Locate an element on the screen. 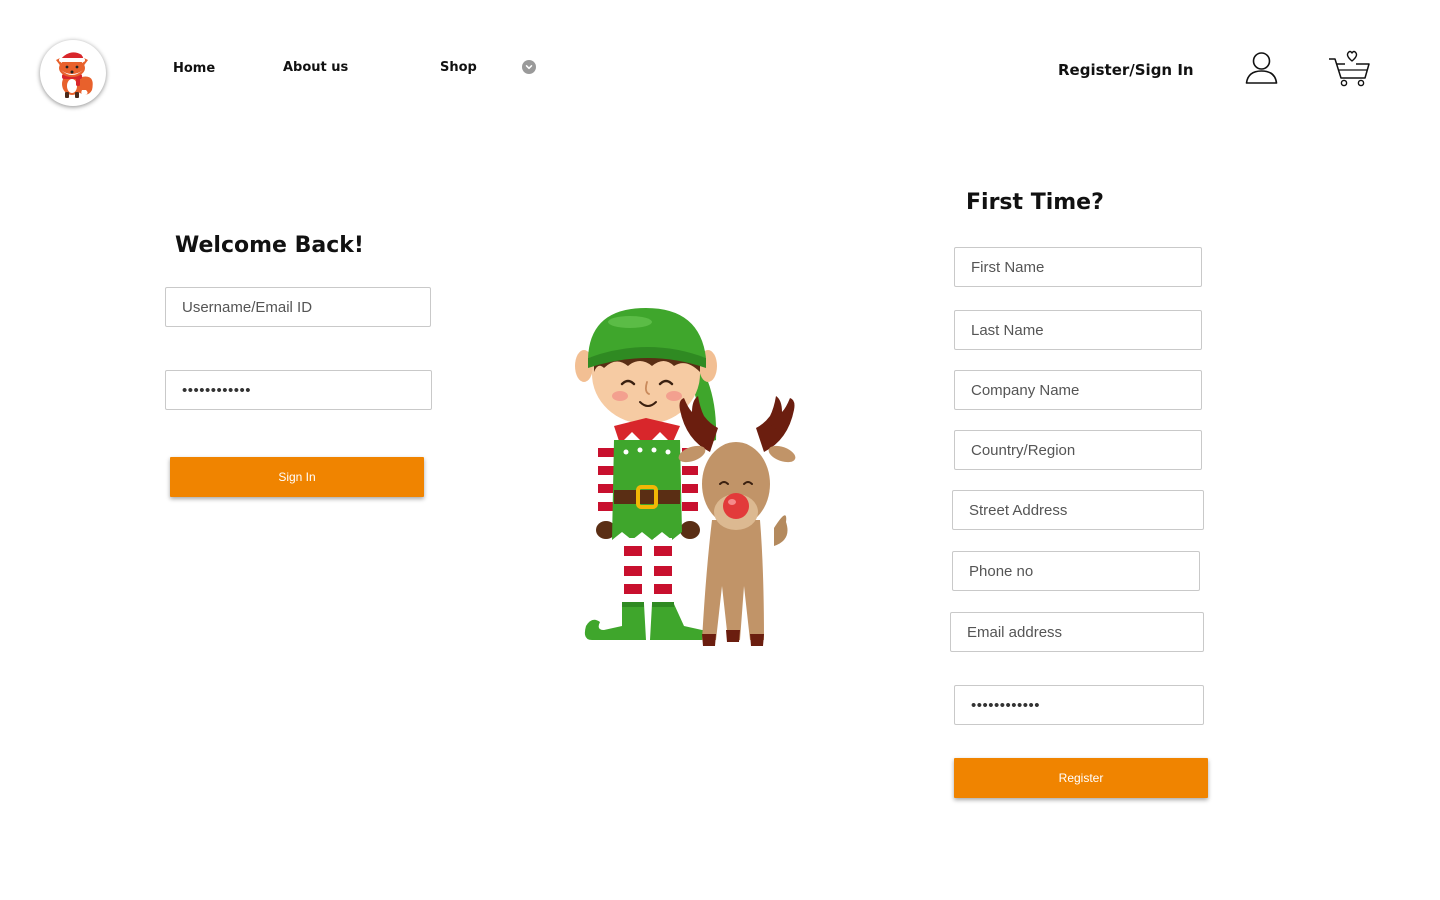 The height and width of the screenshot is (900, 1440). nav-about-us: About us is located at coordinates (315, 67).